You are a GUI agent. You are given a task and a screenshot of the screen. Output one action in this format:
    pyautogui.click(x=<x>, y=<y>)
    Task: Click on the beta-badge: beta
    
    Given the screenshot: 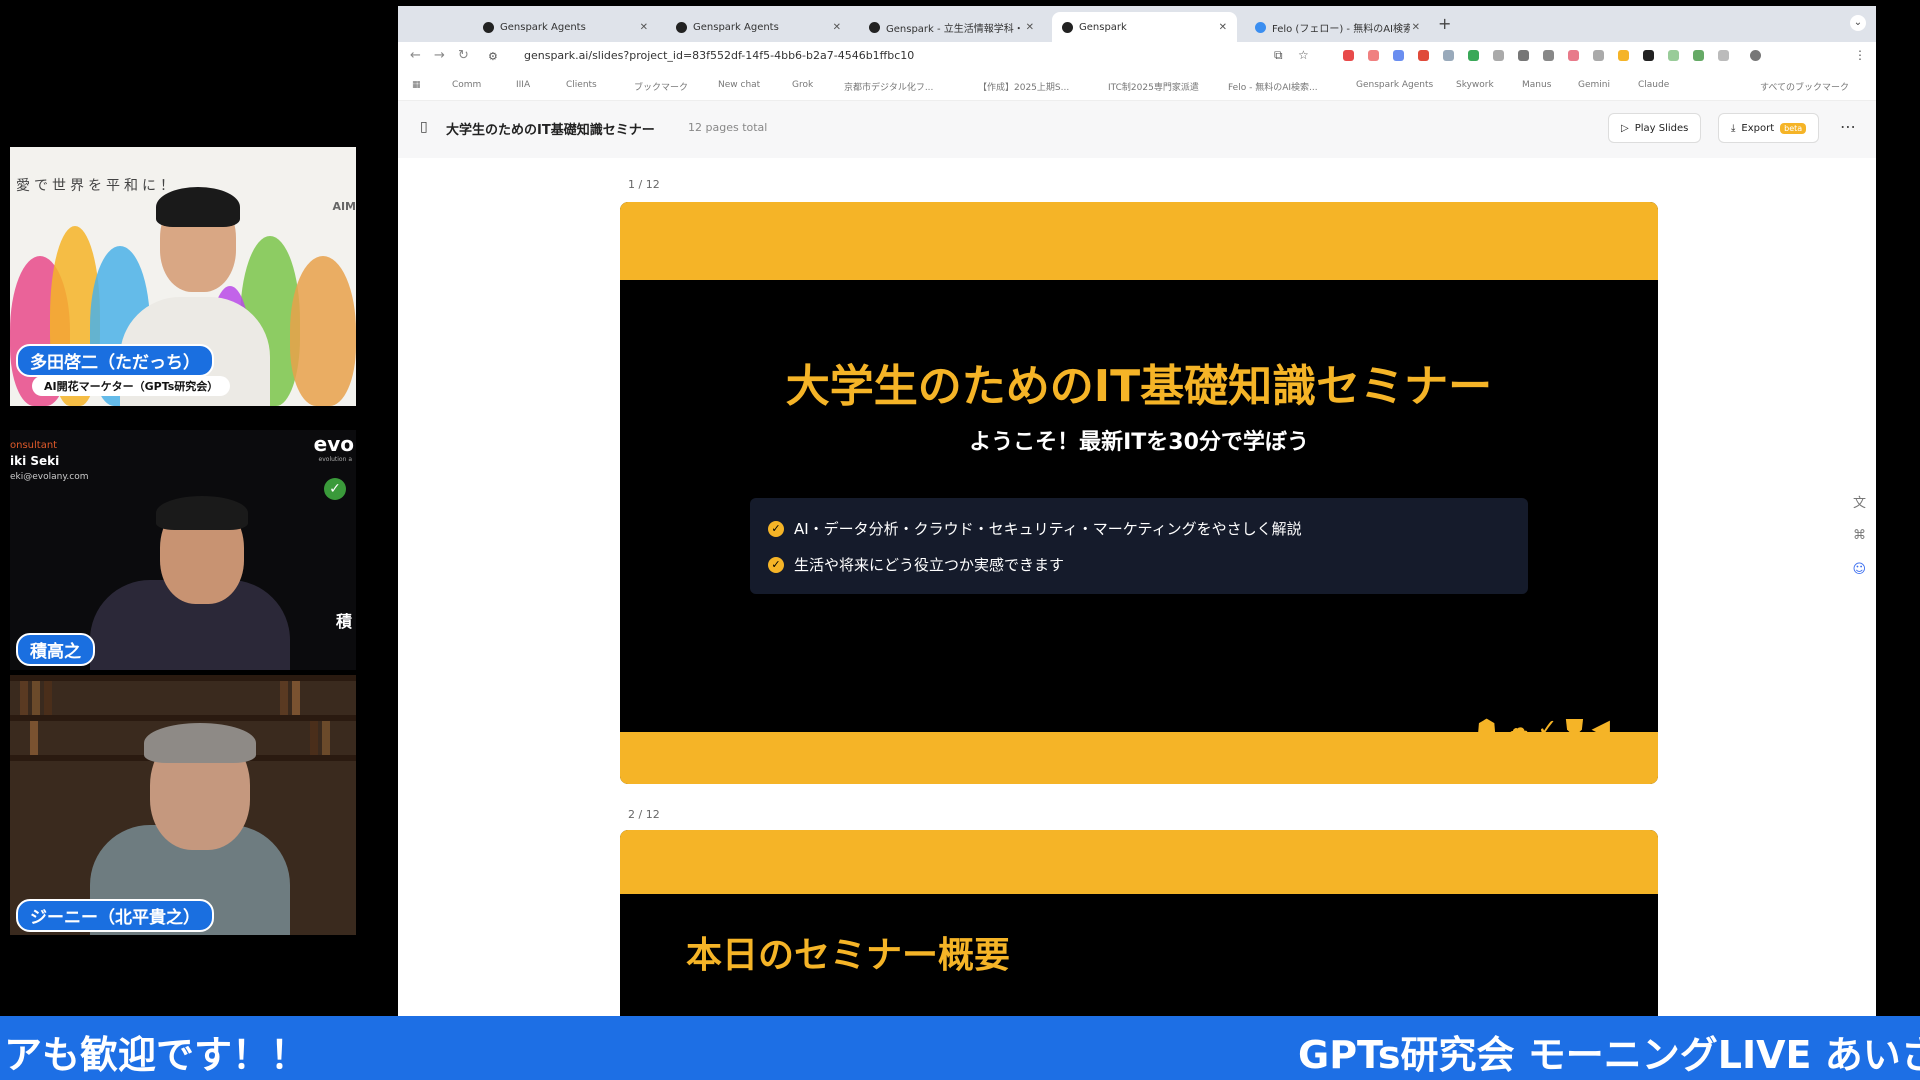 What is the action you would take?
    pyautogui.click(x=1793, y=128)
    